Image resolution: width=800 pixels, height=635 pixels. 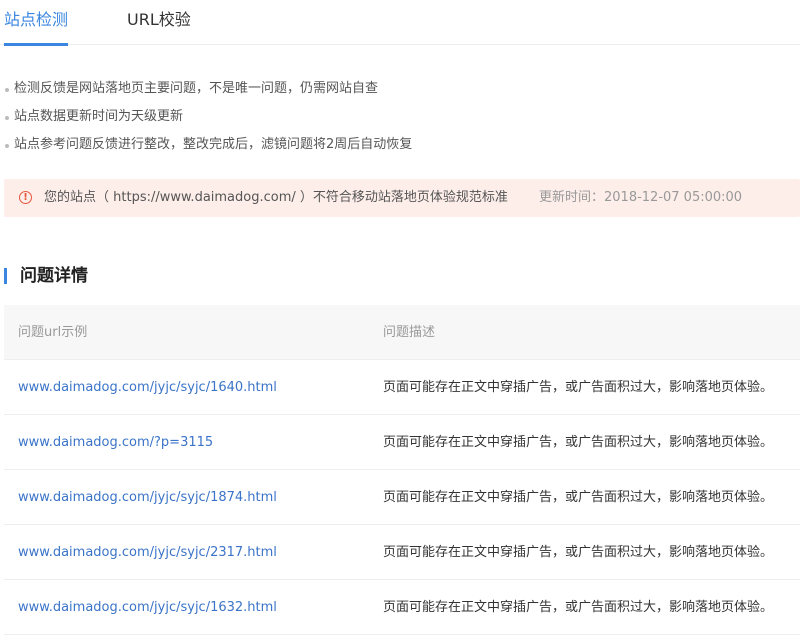 What do you see at coordinates (159, 22) in the screenshot?
I see `tab-url-check: URL校验` at bounding box center [159, 22].